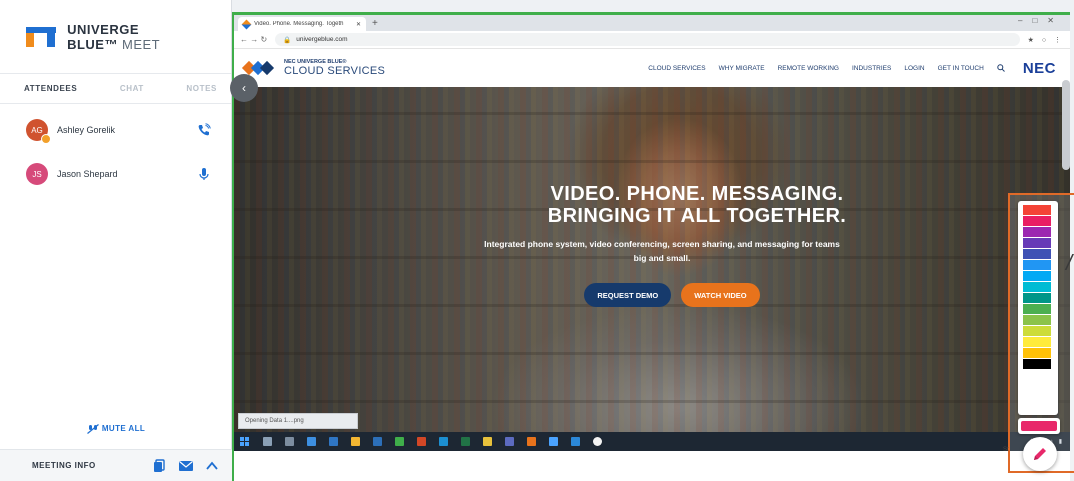 This screenshot has width=1074, height=481. Describe the element at coordinates (1039, 426) in the screenshot. I see `selected-color-swatch` at that location.